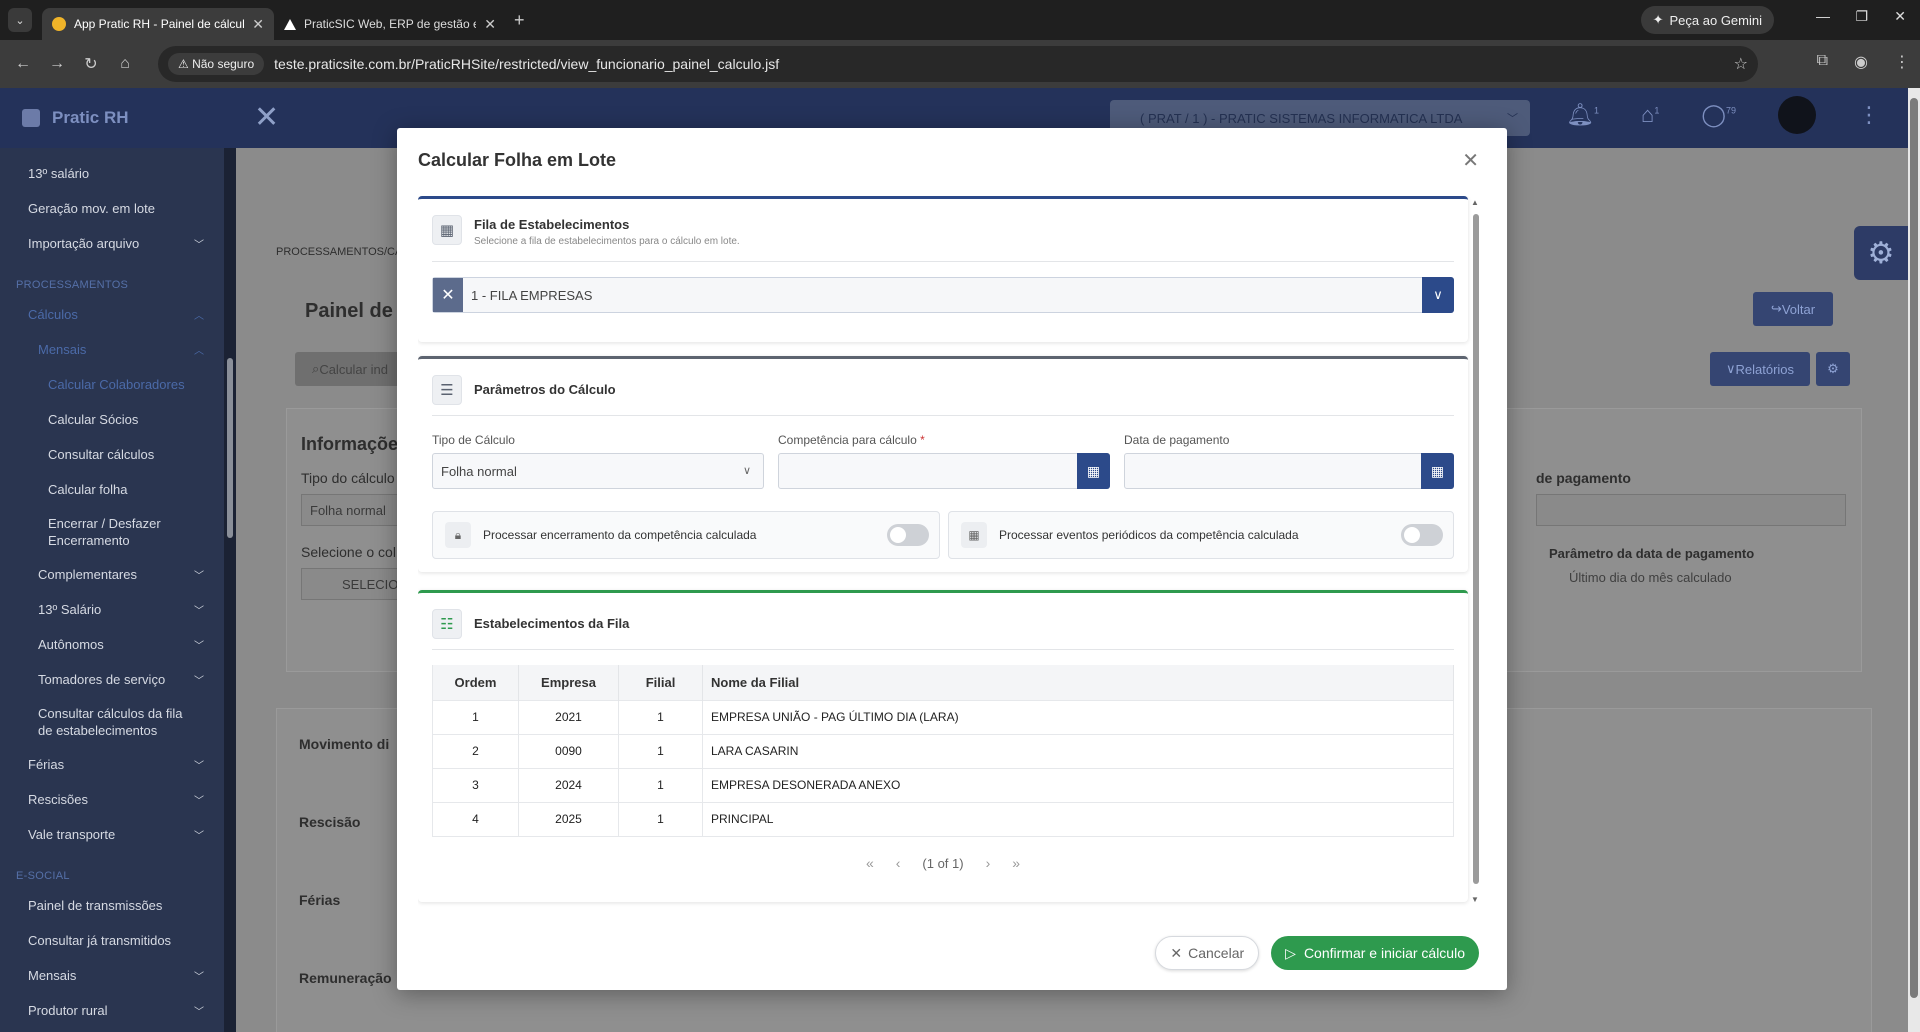 The width and height of the screenshot is (1920, 1032). Describe the element at coordinates (112, 384) in the screenshot. I see `sidebar-item-calcular-colaboradores: Calcular Colaboradores` at that location.